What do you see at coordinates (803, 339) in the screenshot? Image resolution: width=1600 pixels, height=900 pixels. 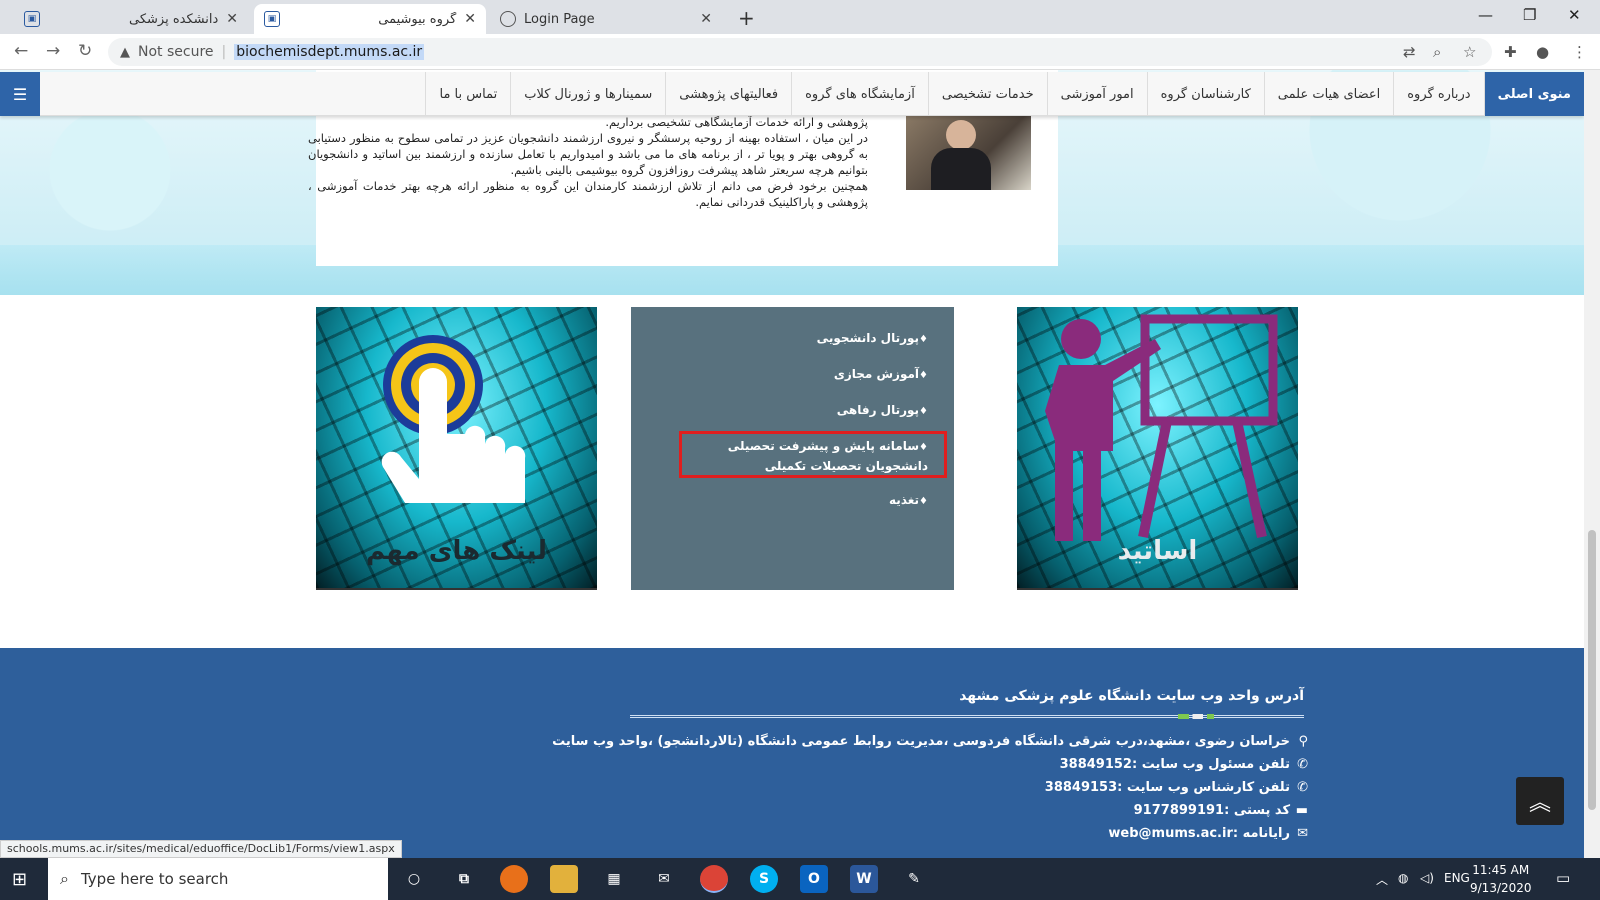 I see `link-student-portal: پورتال دانشجویی` at bounding box center [803, 339].